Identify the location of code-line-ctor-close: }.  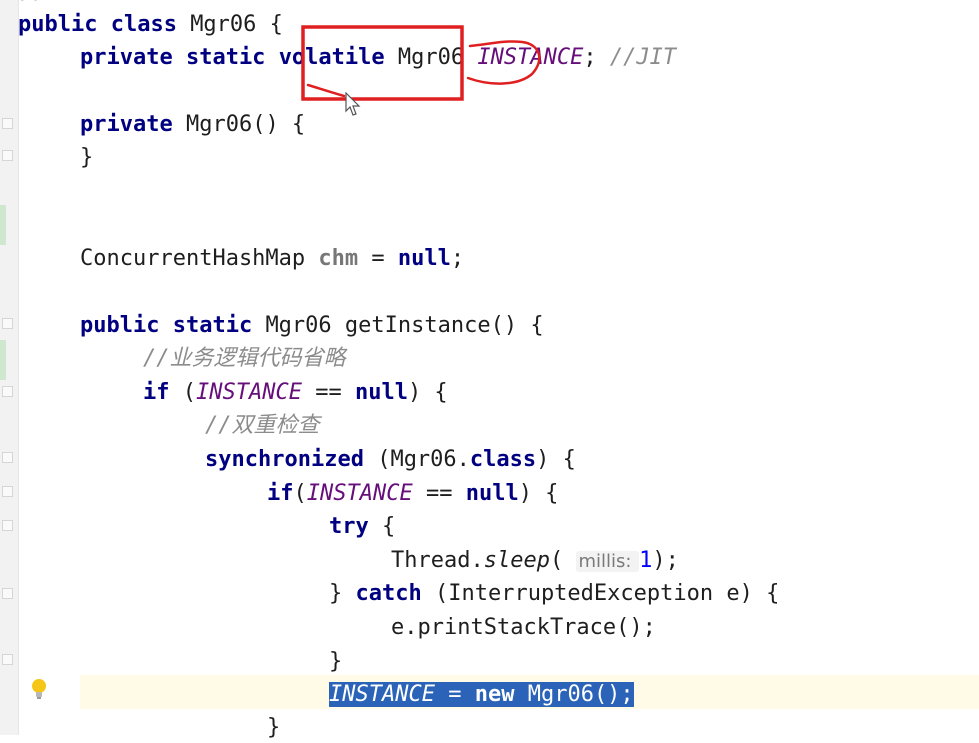
(86, 158).